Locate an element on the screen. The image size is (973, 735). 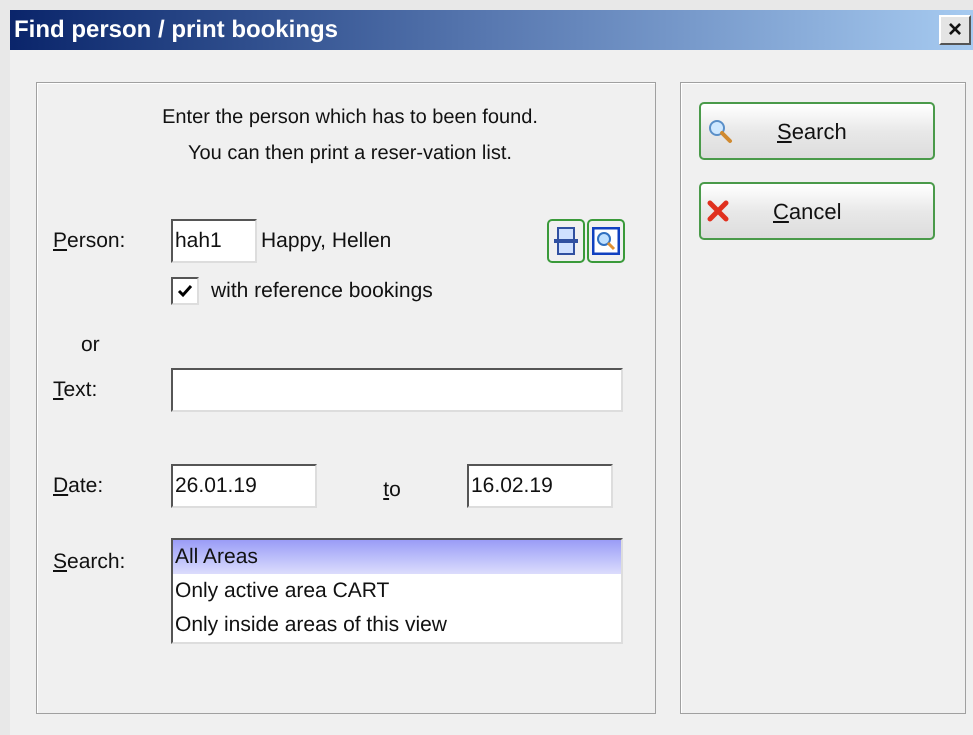
window-title: Find person / print bookings is located at coordinates (176, 30).